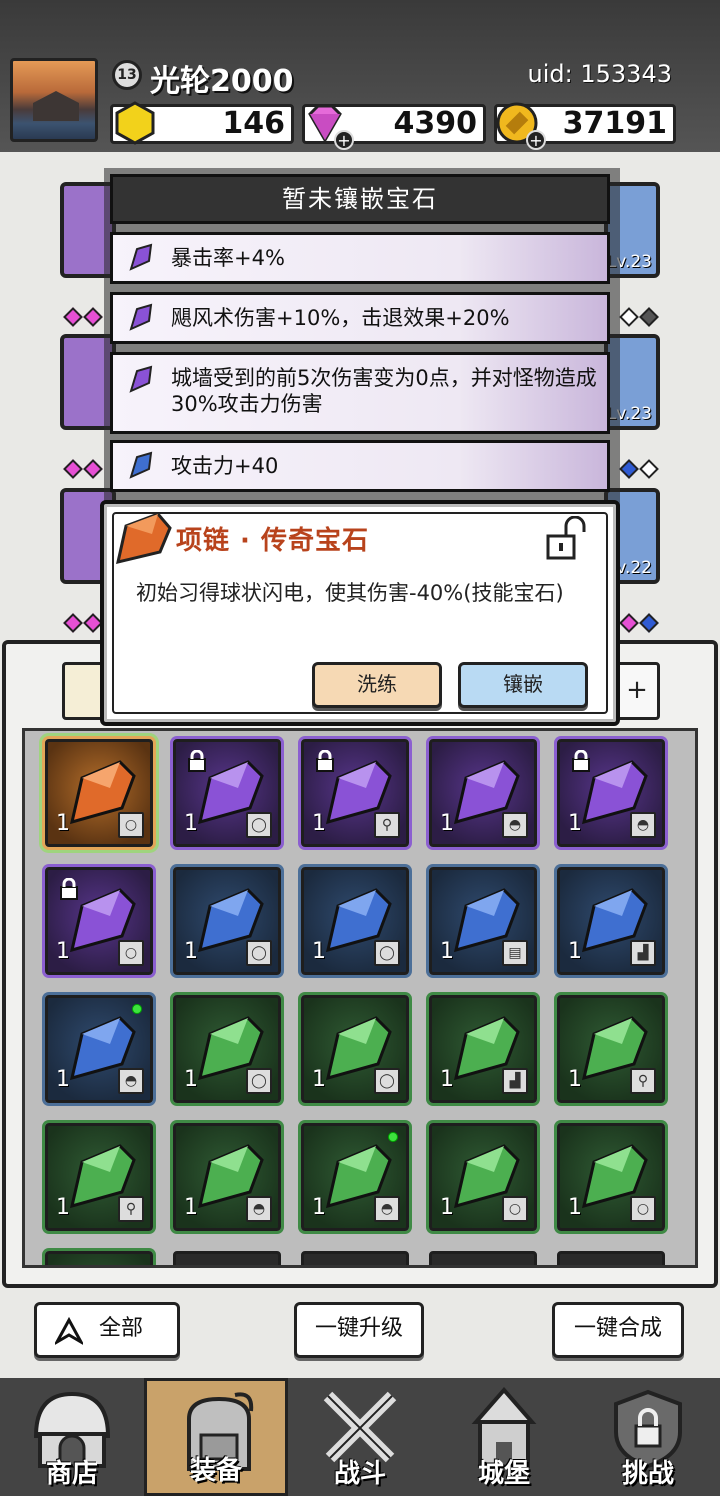 This screenshot has width=720, height=1496. I want to click on add-tab-button: +, so click(637, 691).